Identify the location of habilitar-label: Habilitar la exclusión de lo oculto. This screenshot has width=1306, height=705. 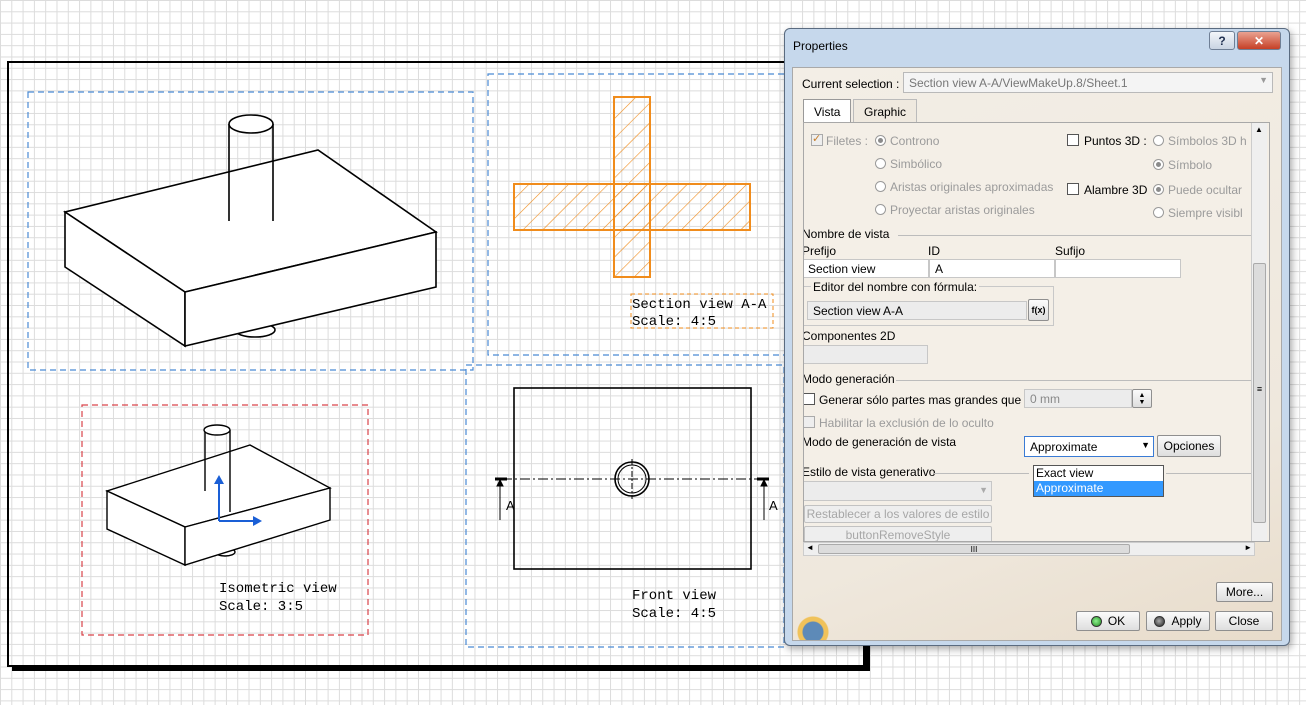
(906, 423).